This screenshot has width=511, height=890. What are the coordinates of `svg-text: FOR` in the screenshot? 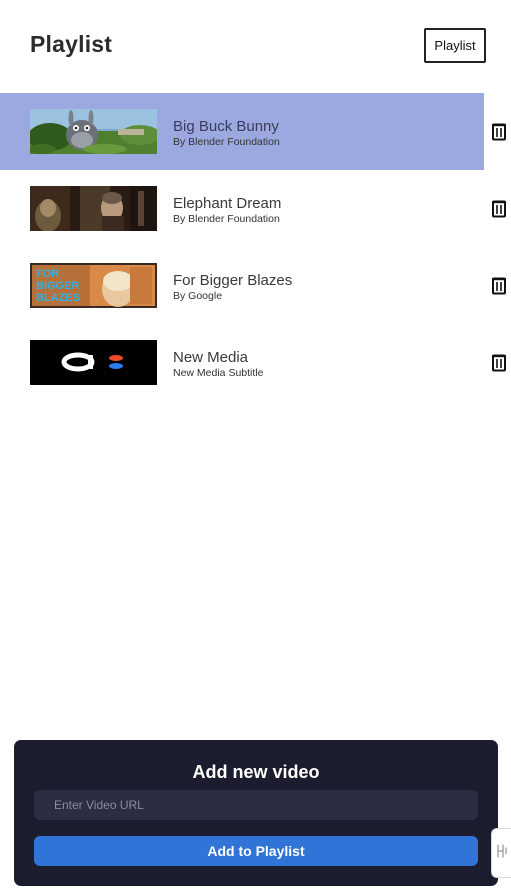 It's located at (47, 274).